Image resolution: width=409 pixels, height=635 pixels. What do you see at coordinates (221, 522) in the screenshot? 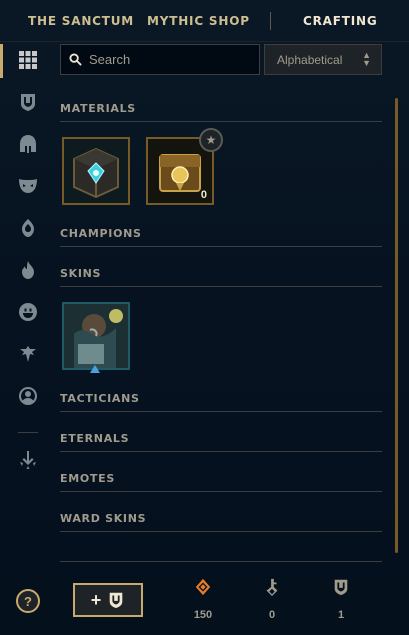
I see `section-ward-skins-header: WARD SKINS` at bounding box center [221, 522].